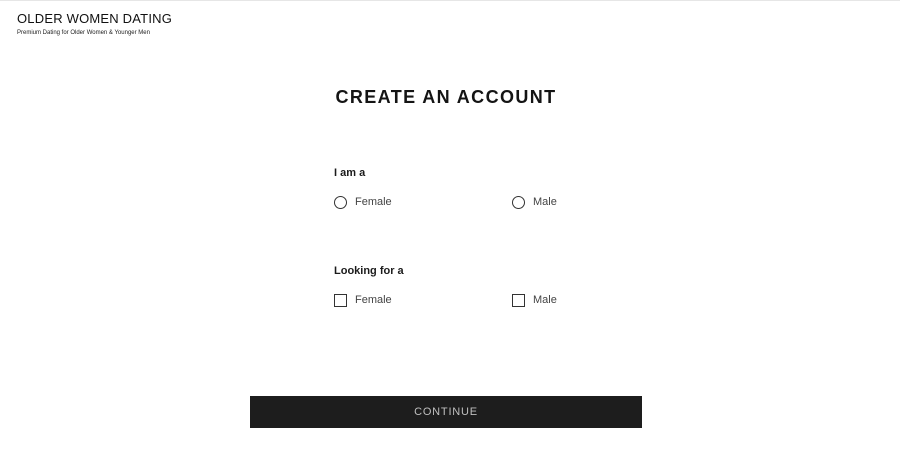 The height and width of the screenshot is (473, 900). I want to click on looking-for-label: Looking for a, so click(369, 271).